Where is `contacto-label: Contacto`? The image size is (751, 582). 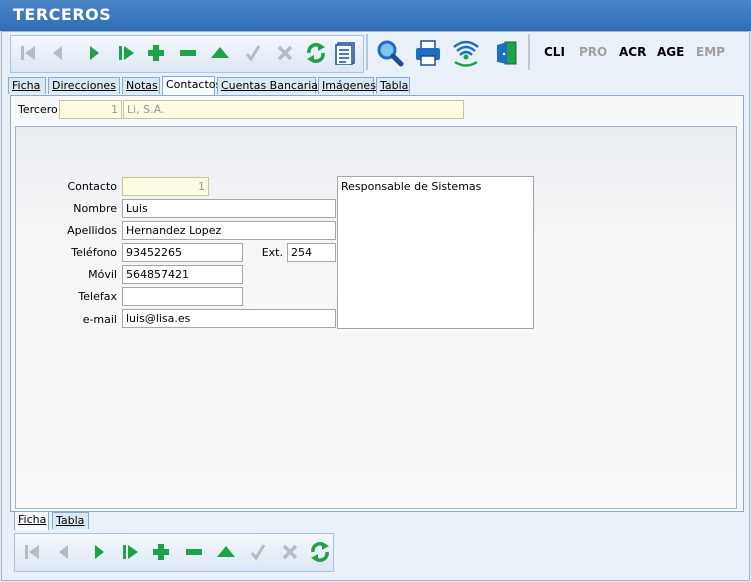
contacto-label: Contacto is located at coordinates (92, 186).